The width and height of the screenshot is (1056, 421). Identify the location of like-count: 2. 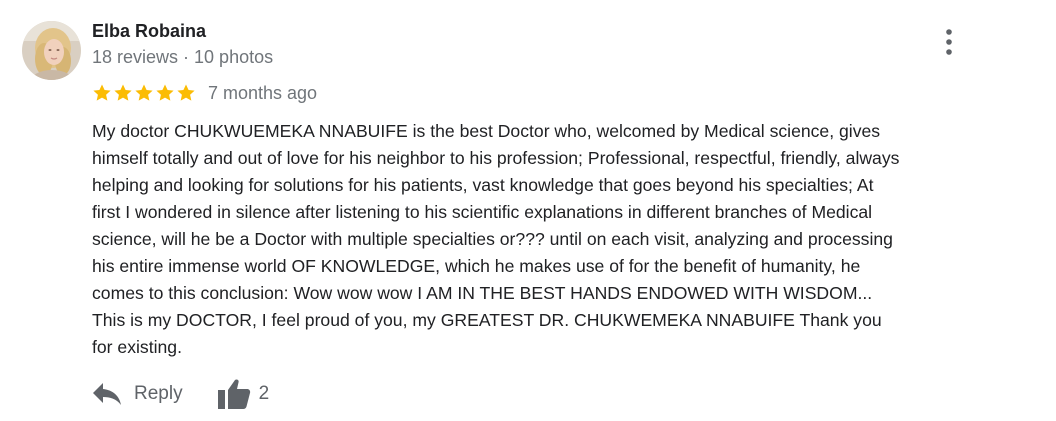
(264, 393).